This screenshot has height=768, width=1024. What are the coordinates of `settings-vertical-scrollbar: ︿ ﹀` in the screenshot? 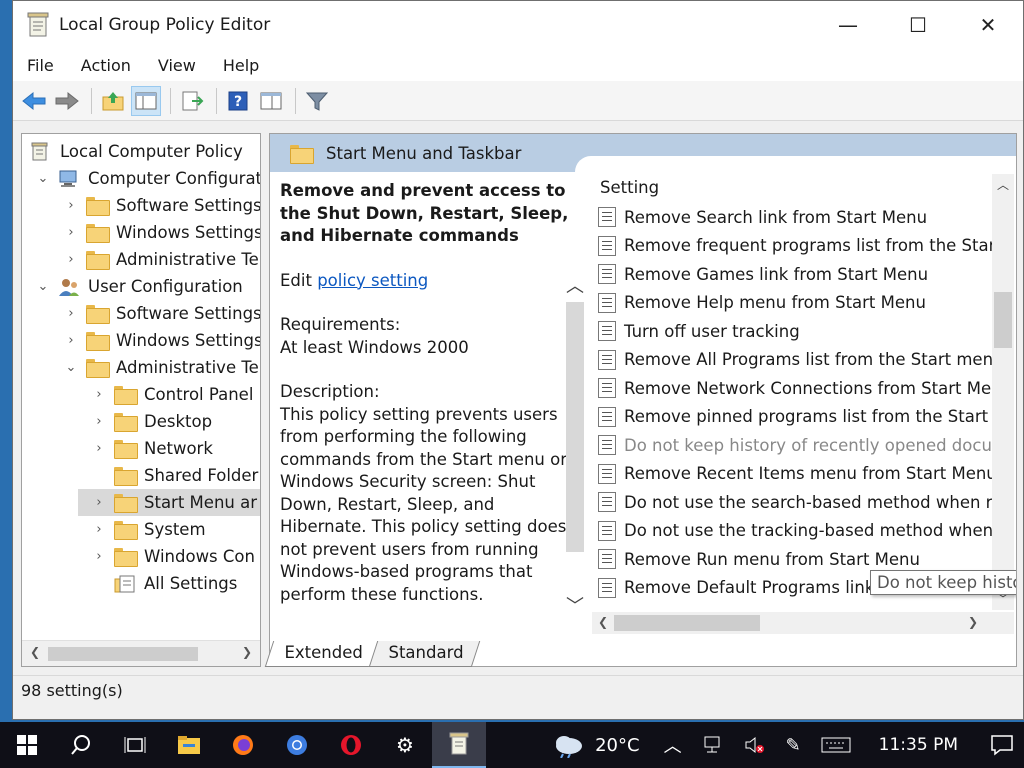 It's located at (1003, 392).